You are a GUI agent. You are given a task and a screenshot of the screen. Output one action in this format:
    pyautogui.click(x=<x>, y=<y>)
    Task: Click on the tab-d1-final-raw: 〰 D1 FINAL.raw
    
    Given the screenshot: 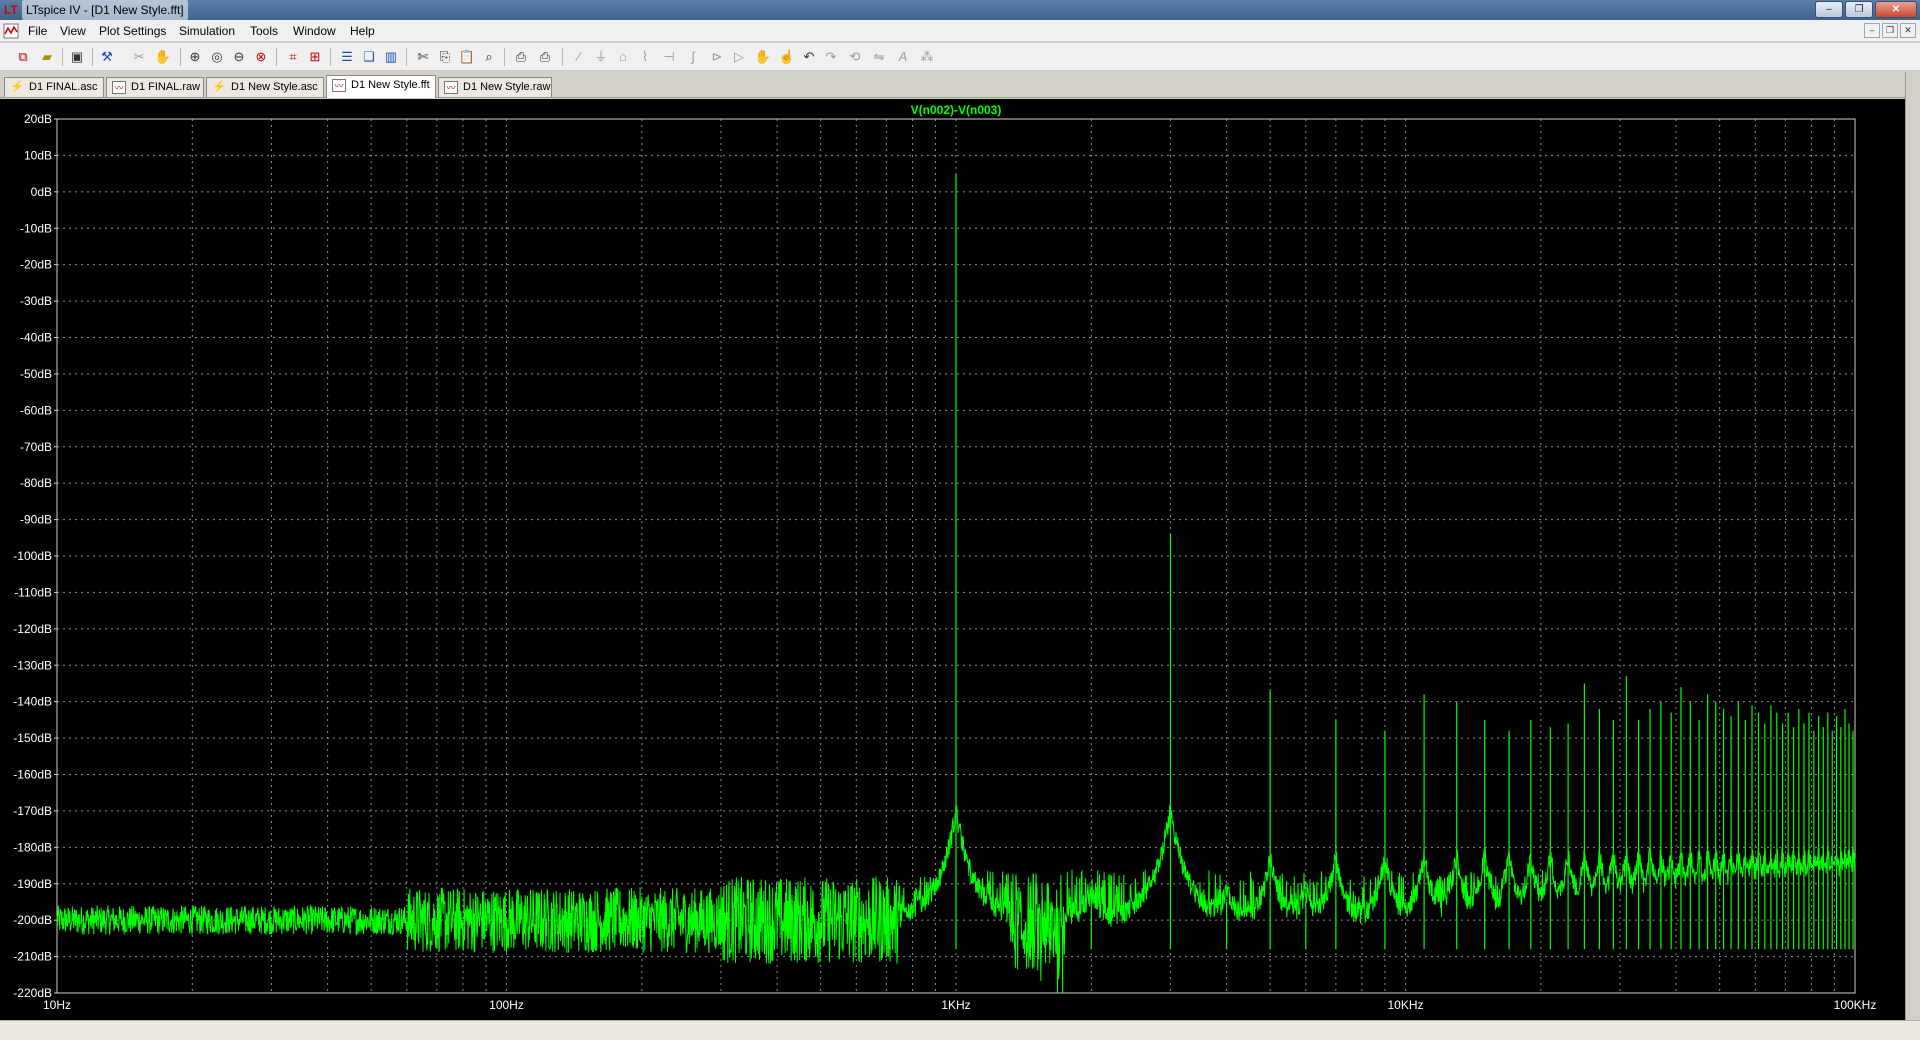 What is the action you would take?
    pyautogui.click(x=155, y=87)
    